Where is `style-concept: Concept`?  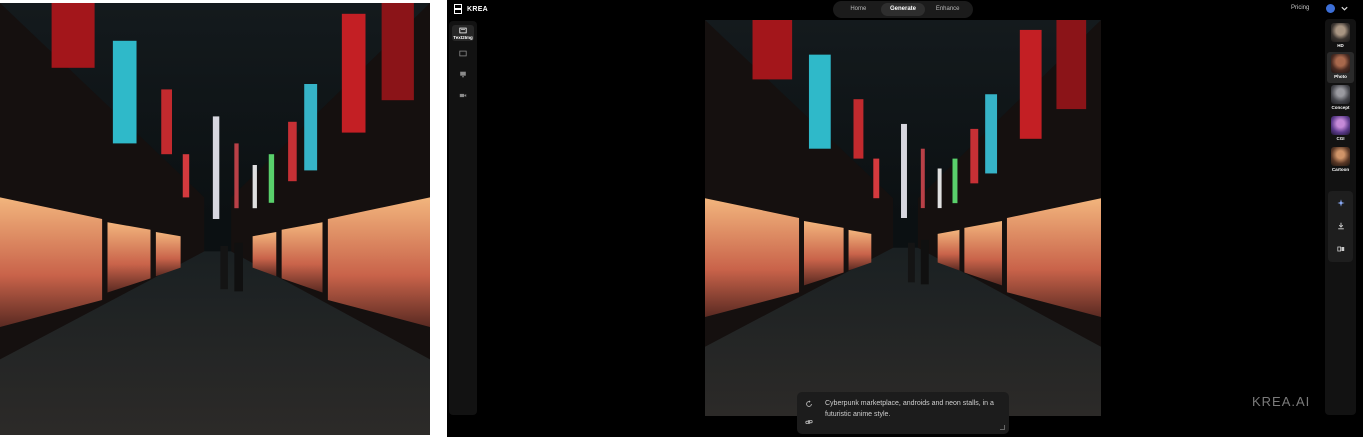 style-concept: Concept is located at coordinates (1340, 98).